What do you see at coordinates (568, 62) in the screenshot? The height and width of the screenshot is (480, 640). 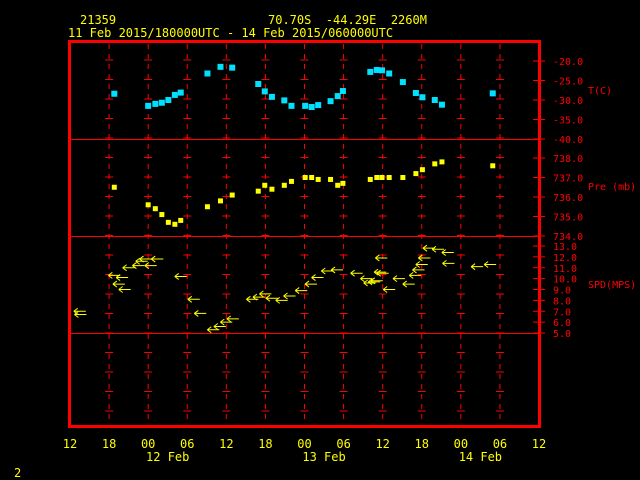 I see `y-tick-label: -20.0` at bounding box center [568, 62].